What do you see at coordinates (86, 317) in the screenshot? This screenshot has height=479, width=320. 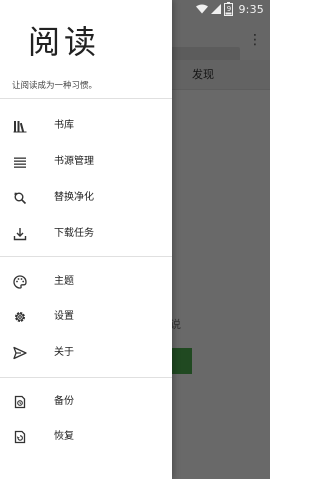 I see `menu-item-settings: 设置` at bounding box center [86, 317].